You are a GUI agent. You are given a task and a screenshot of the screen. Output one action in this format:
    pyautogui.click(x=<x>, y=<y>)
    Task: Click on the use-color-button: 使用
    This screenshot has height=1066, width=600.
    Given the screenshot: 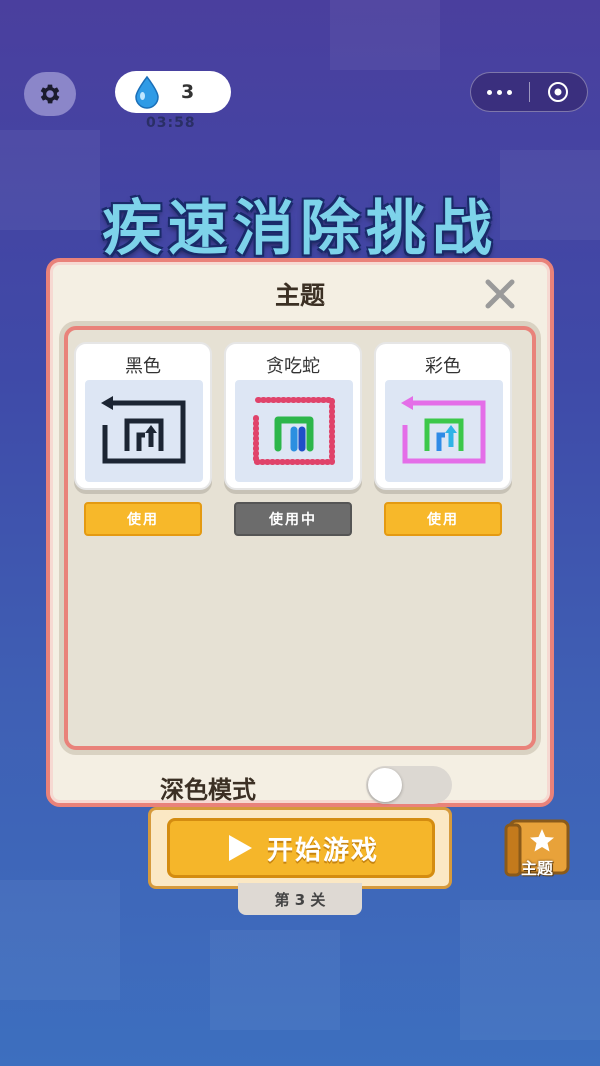 What is the action you would take?
    pyautogui.click(x=443, y=519)
    